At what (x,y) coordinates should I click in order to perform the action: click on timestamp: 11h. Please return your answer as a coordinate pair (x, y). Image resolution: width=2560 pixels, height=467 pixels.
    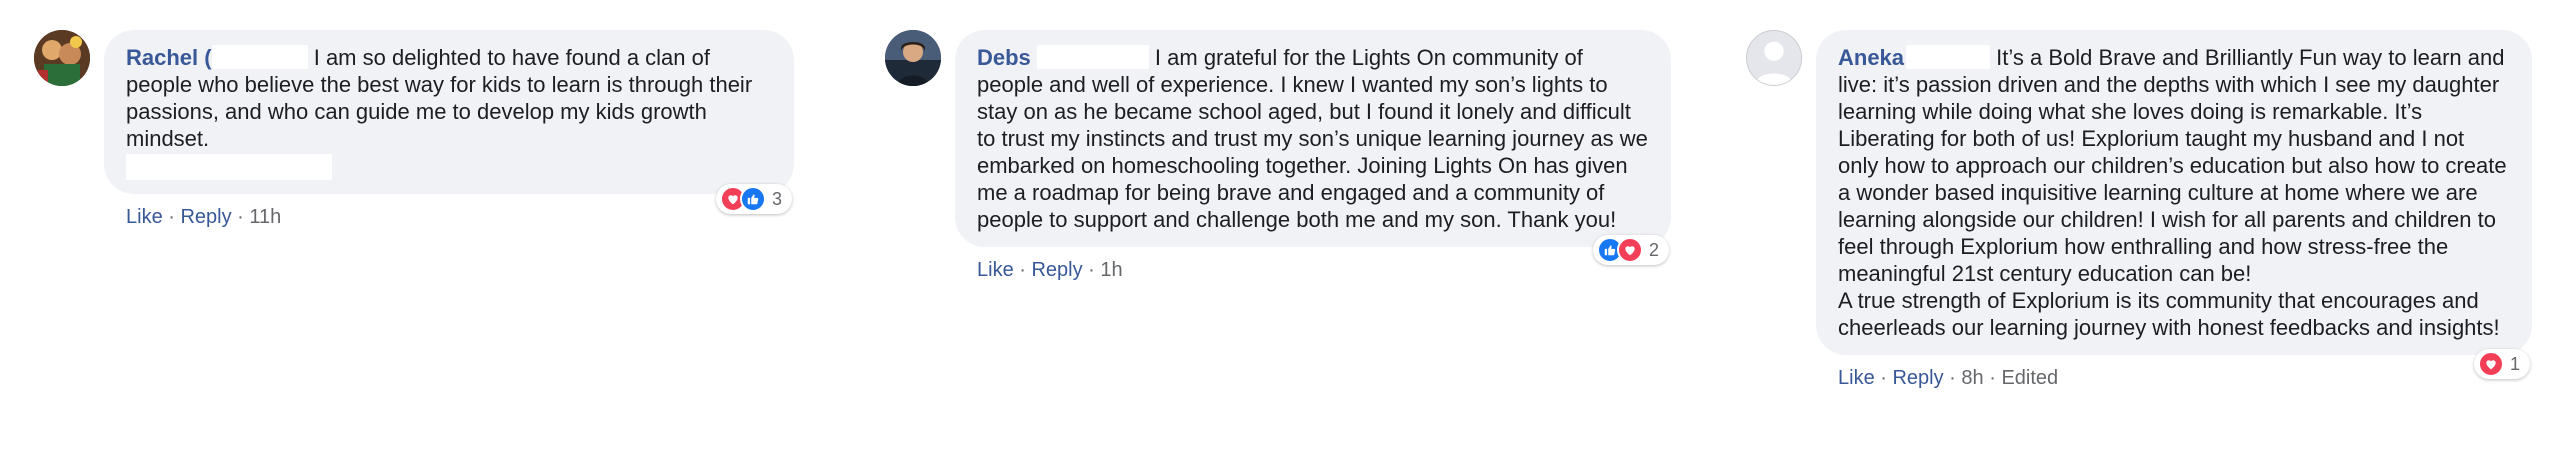
    Looking at the image, I should click on (265, 217).